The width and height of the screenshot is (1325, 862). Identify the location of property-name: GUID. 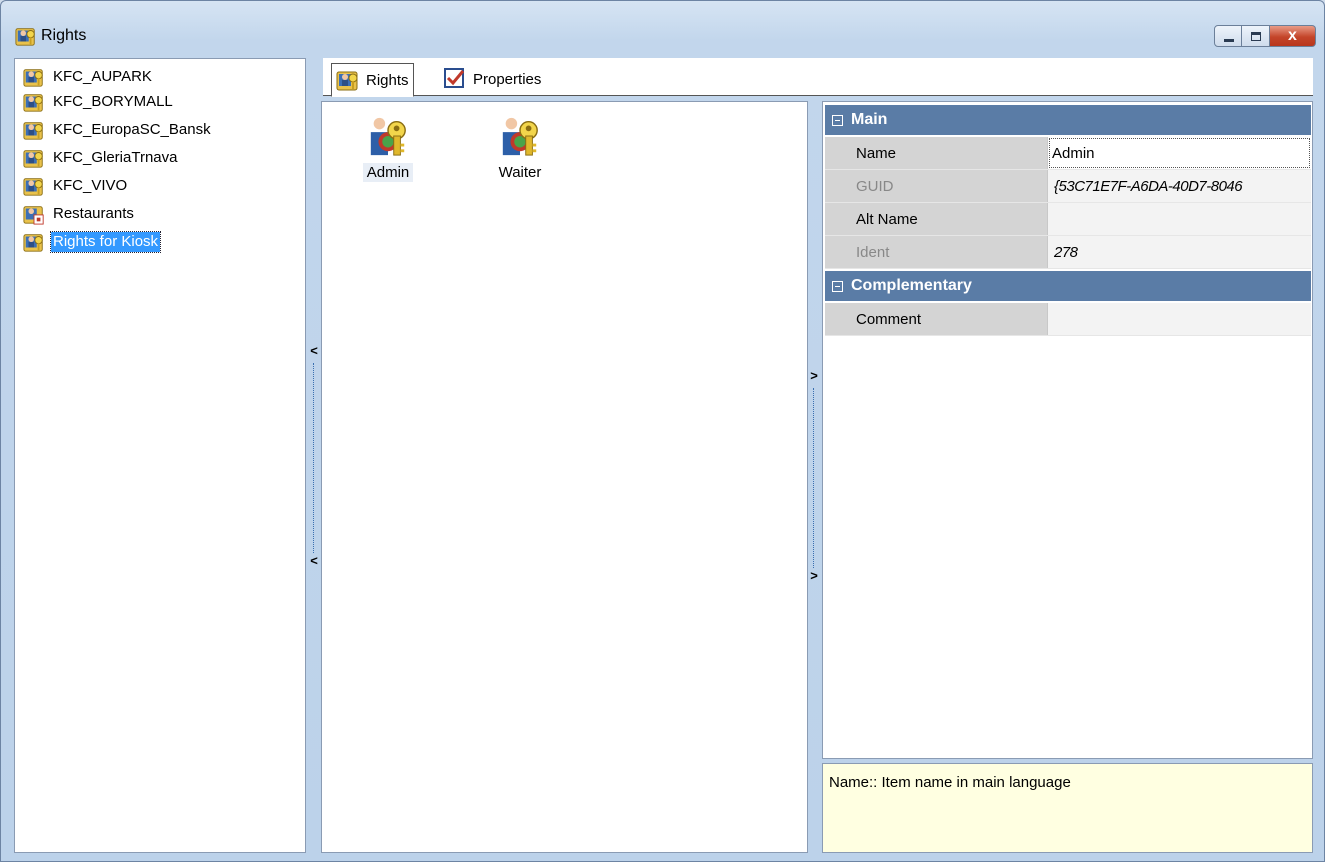
(936, 186).